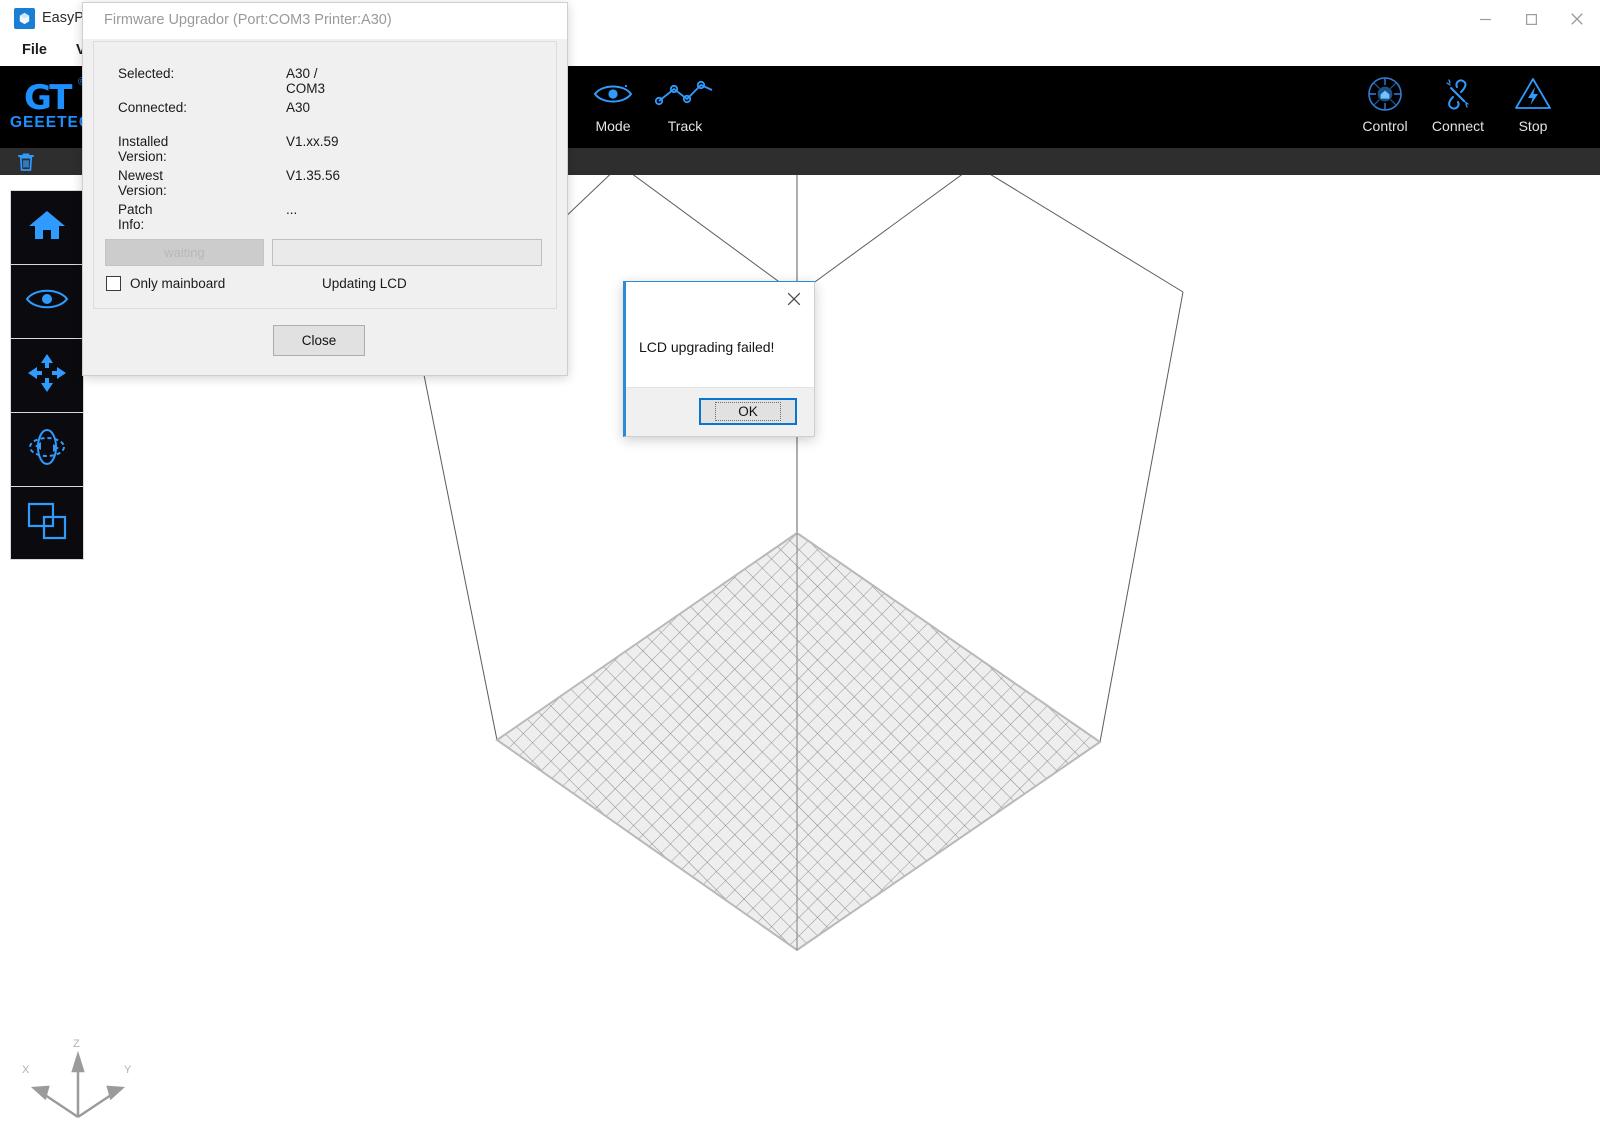  Describe the element at coordinates (685, 94) in the screenshot. I see `line-chart-icon` at that location.